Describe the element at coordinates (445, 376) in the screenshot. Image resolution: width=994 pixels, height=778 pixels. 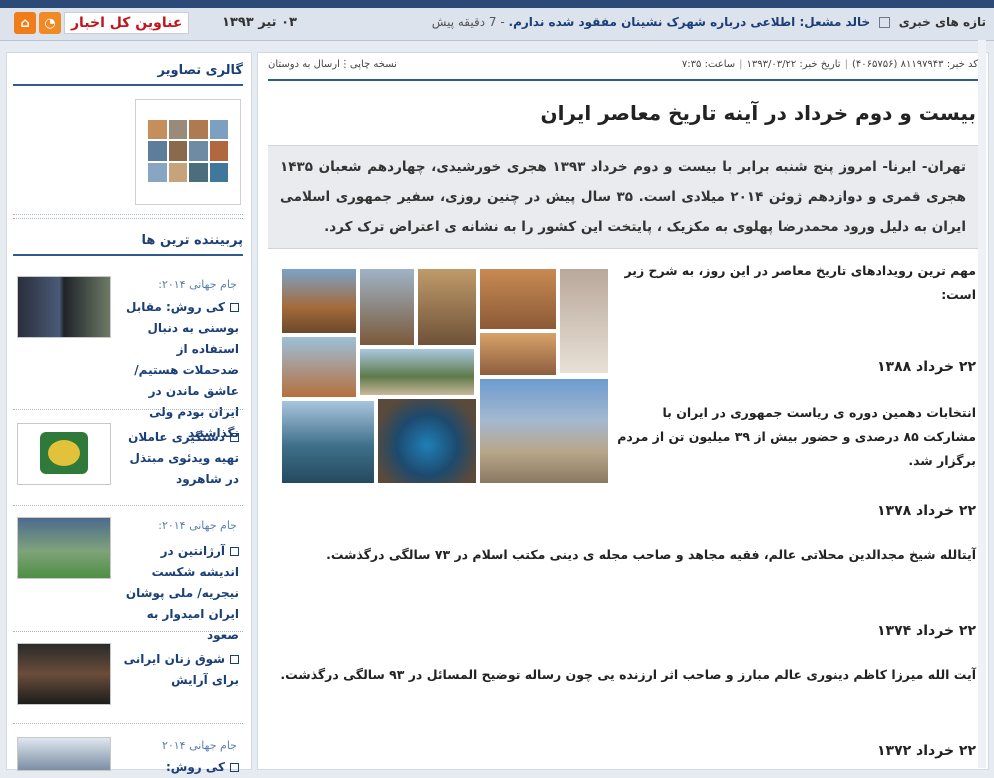
I see `article-collage-image` at that location.